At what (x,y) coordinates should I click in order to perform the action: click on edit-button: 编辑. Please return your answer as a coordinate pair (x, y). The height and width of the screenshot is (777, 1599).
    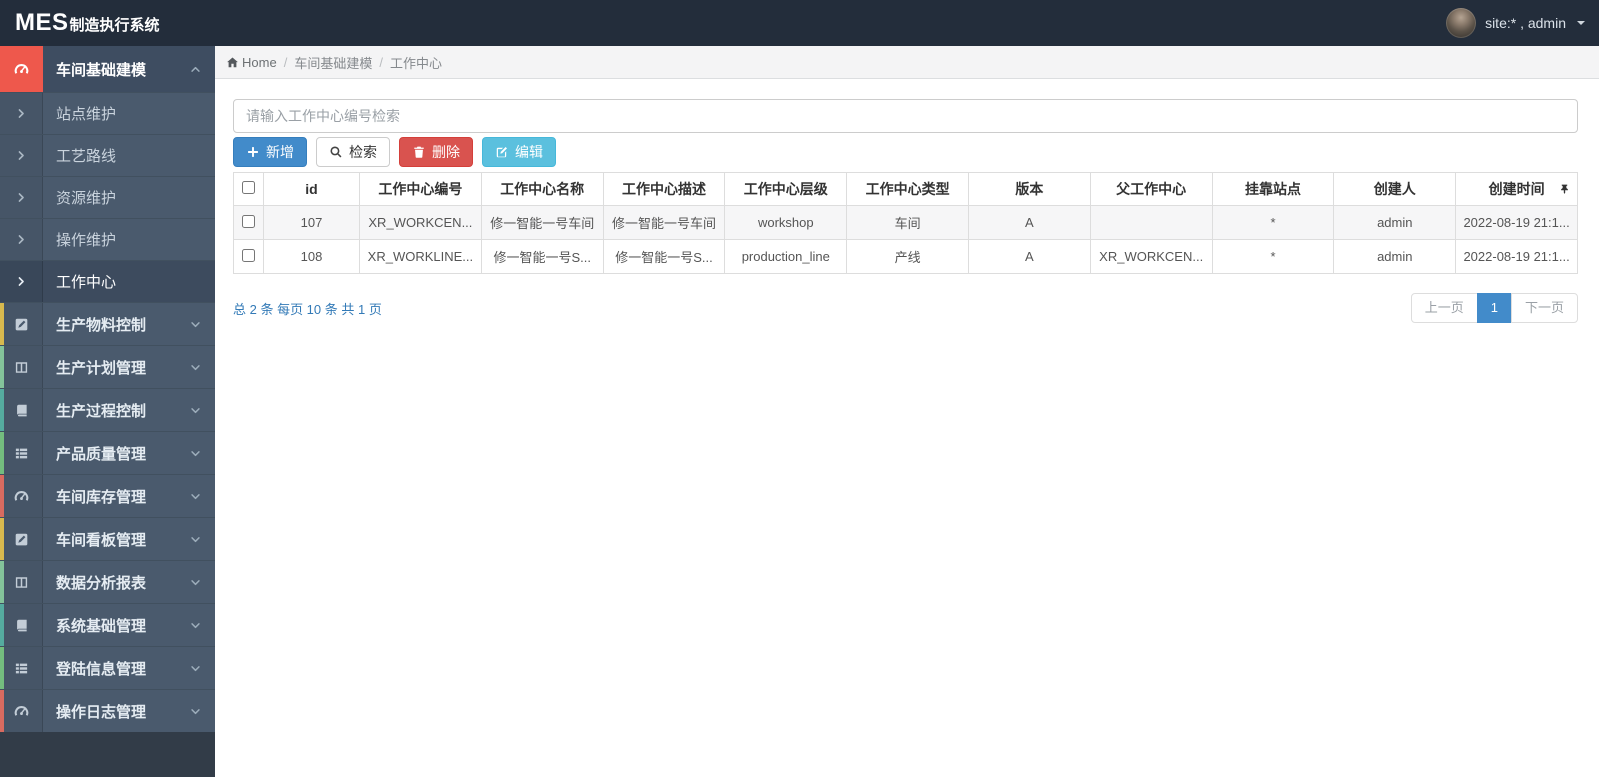
    Looking at the image, I should click on (519, 152).